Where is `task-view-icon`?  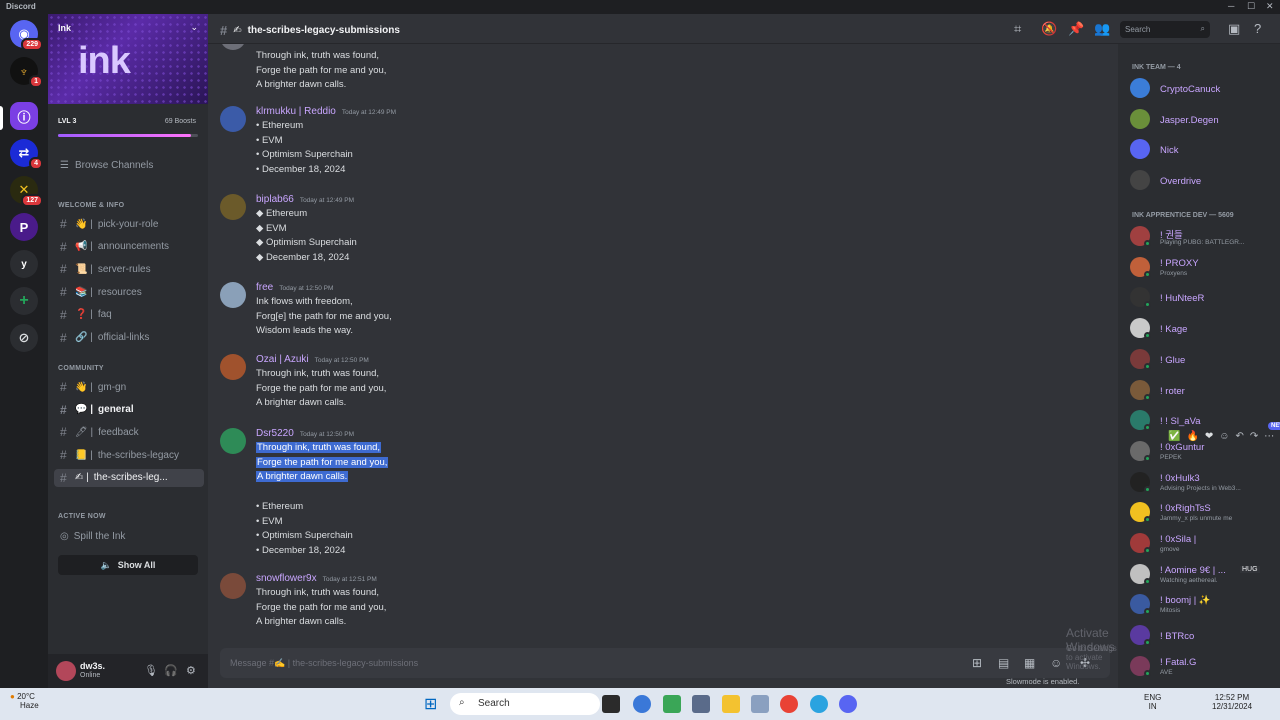
task-view-icon is located at coordinates (611, 704).